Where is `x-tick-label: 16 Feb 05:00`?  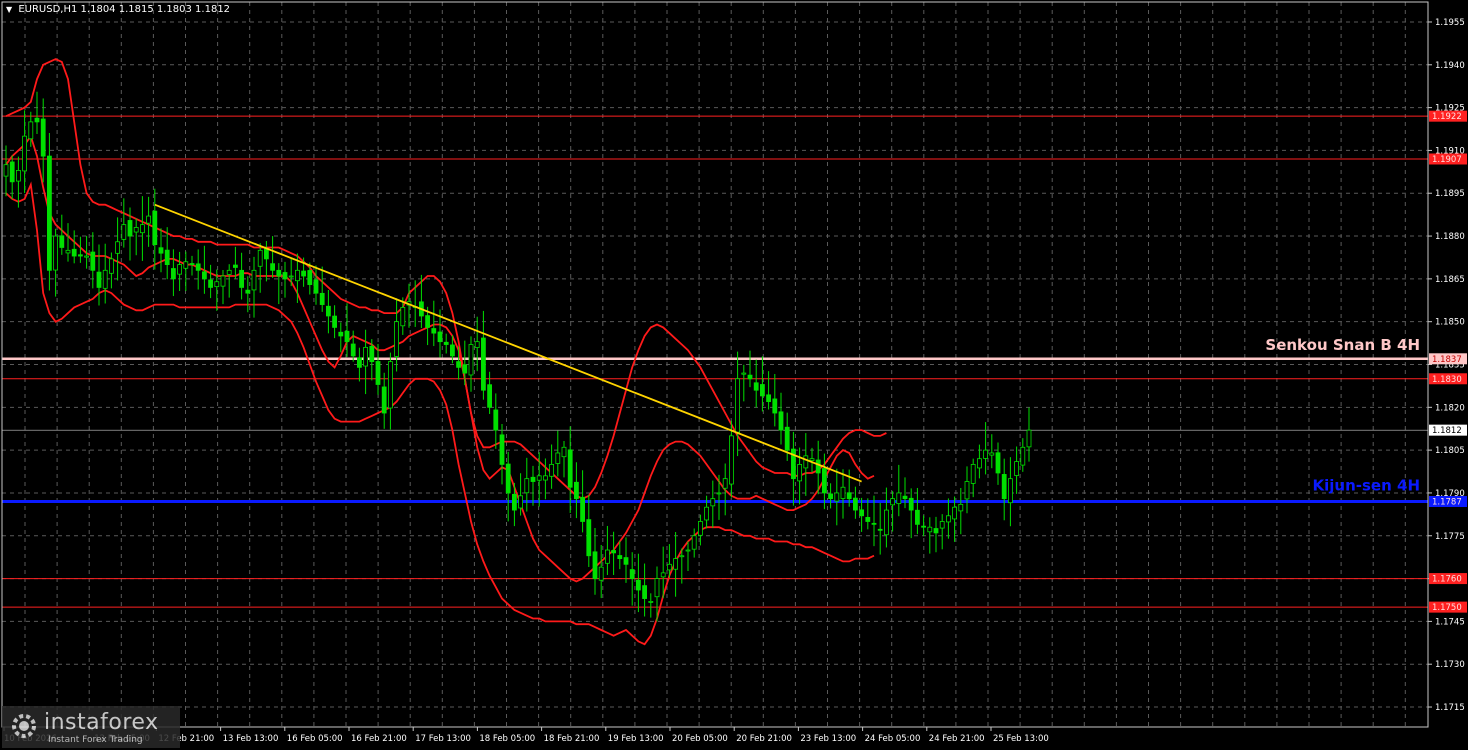 x-tick-label: 16 Feb 05:00 is located at coordinates (315, 739).